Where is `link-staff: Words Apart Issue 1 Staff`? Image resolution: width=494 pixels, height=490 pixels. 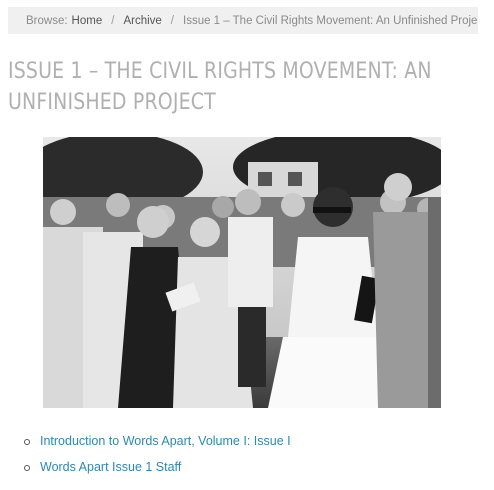 link-staff: Words Apart Issue 1 Staff is located at coordinates (110, 467).